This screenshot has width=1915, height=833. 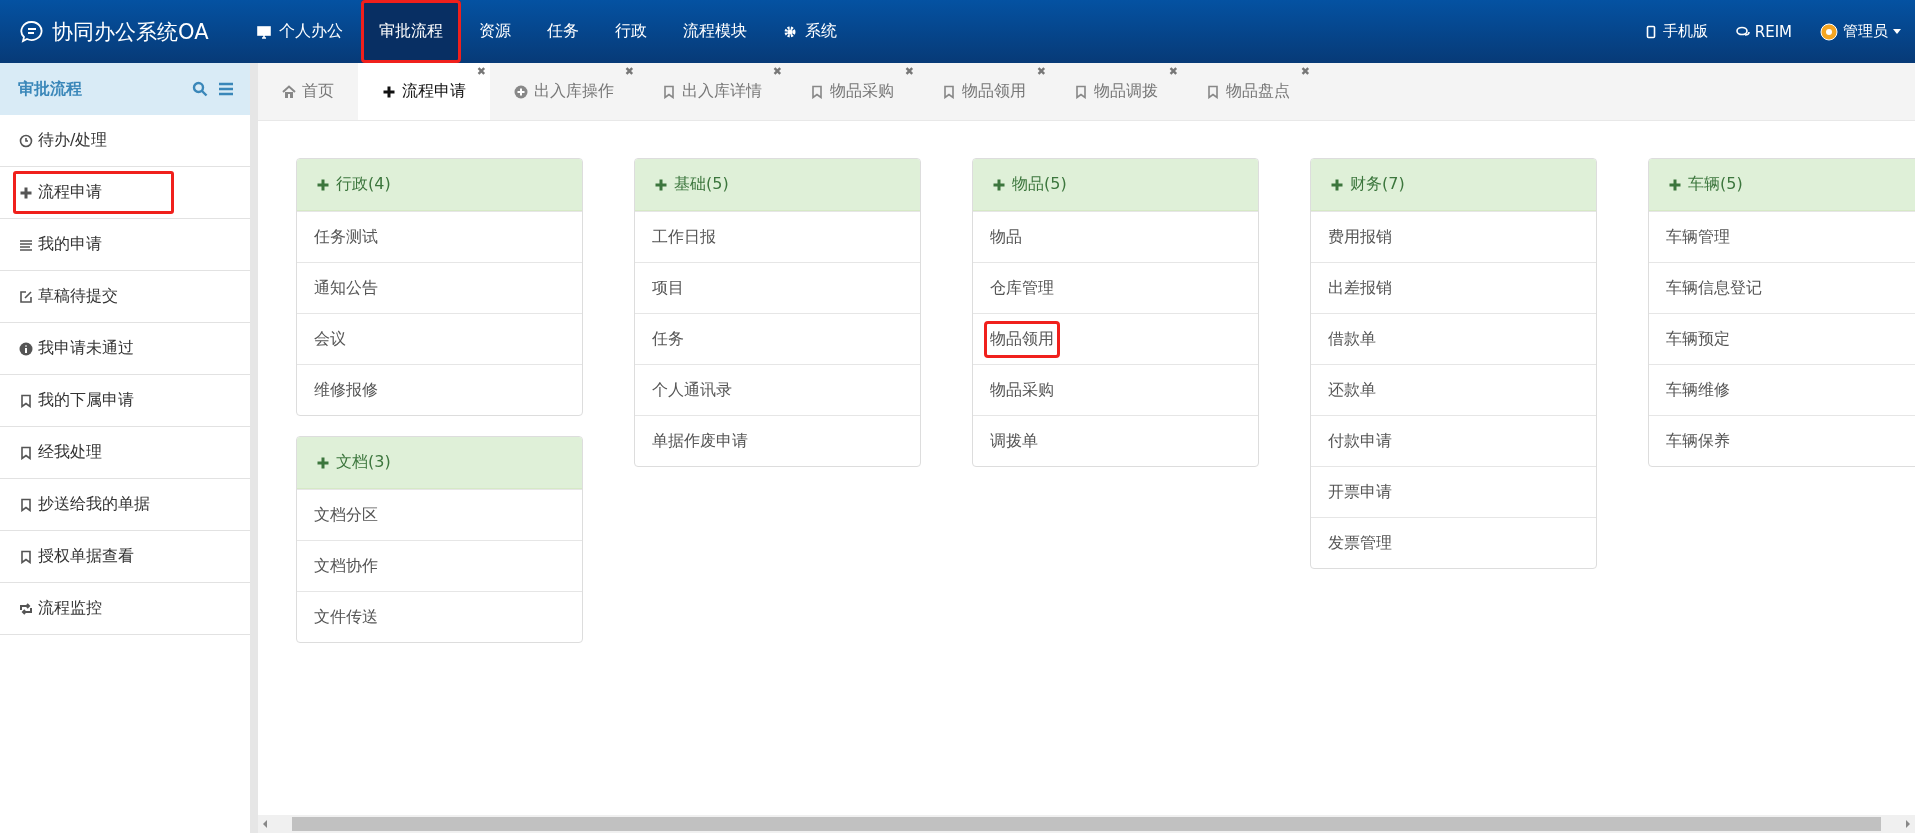 I want to click on form-link: 车辆信息登记, so click(x=1714, y=288).